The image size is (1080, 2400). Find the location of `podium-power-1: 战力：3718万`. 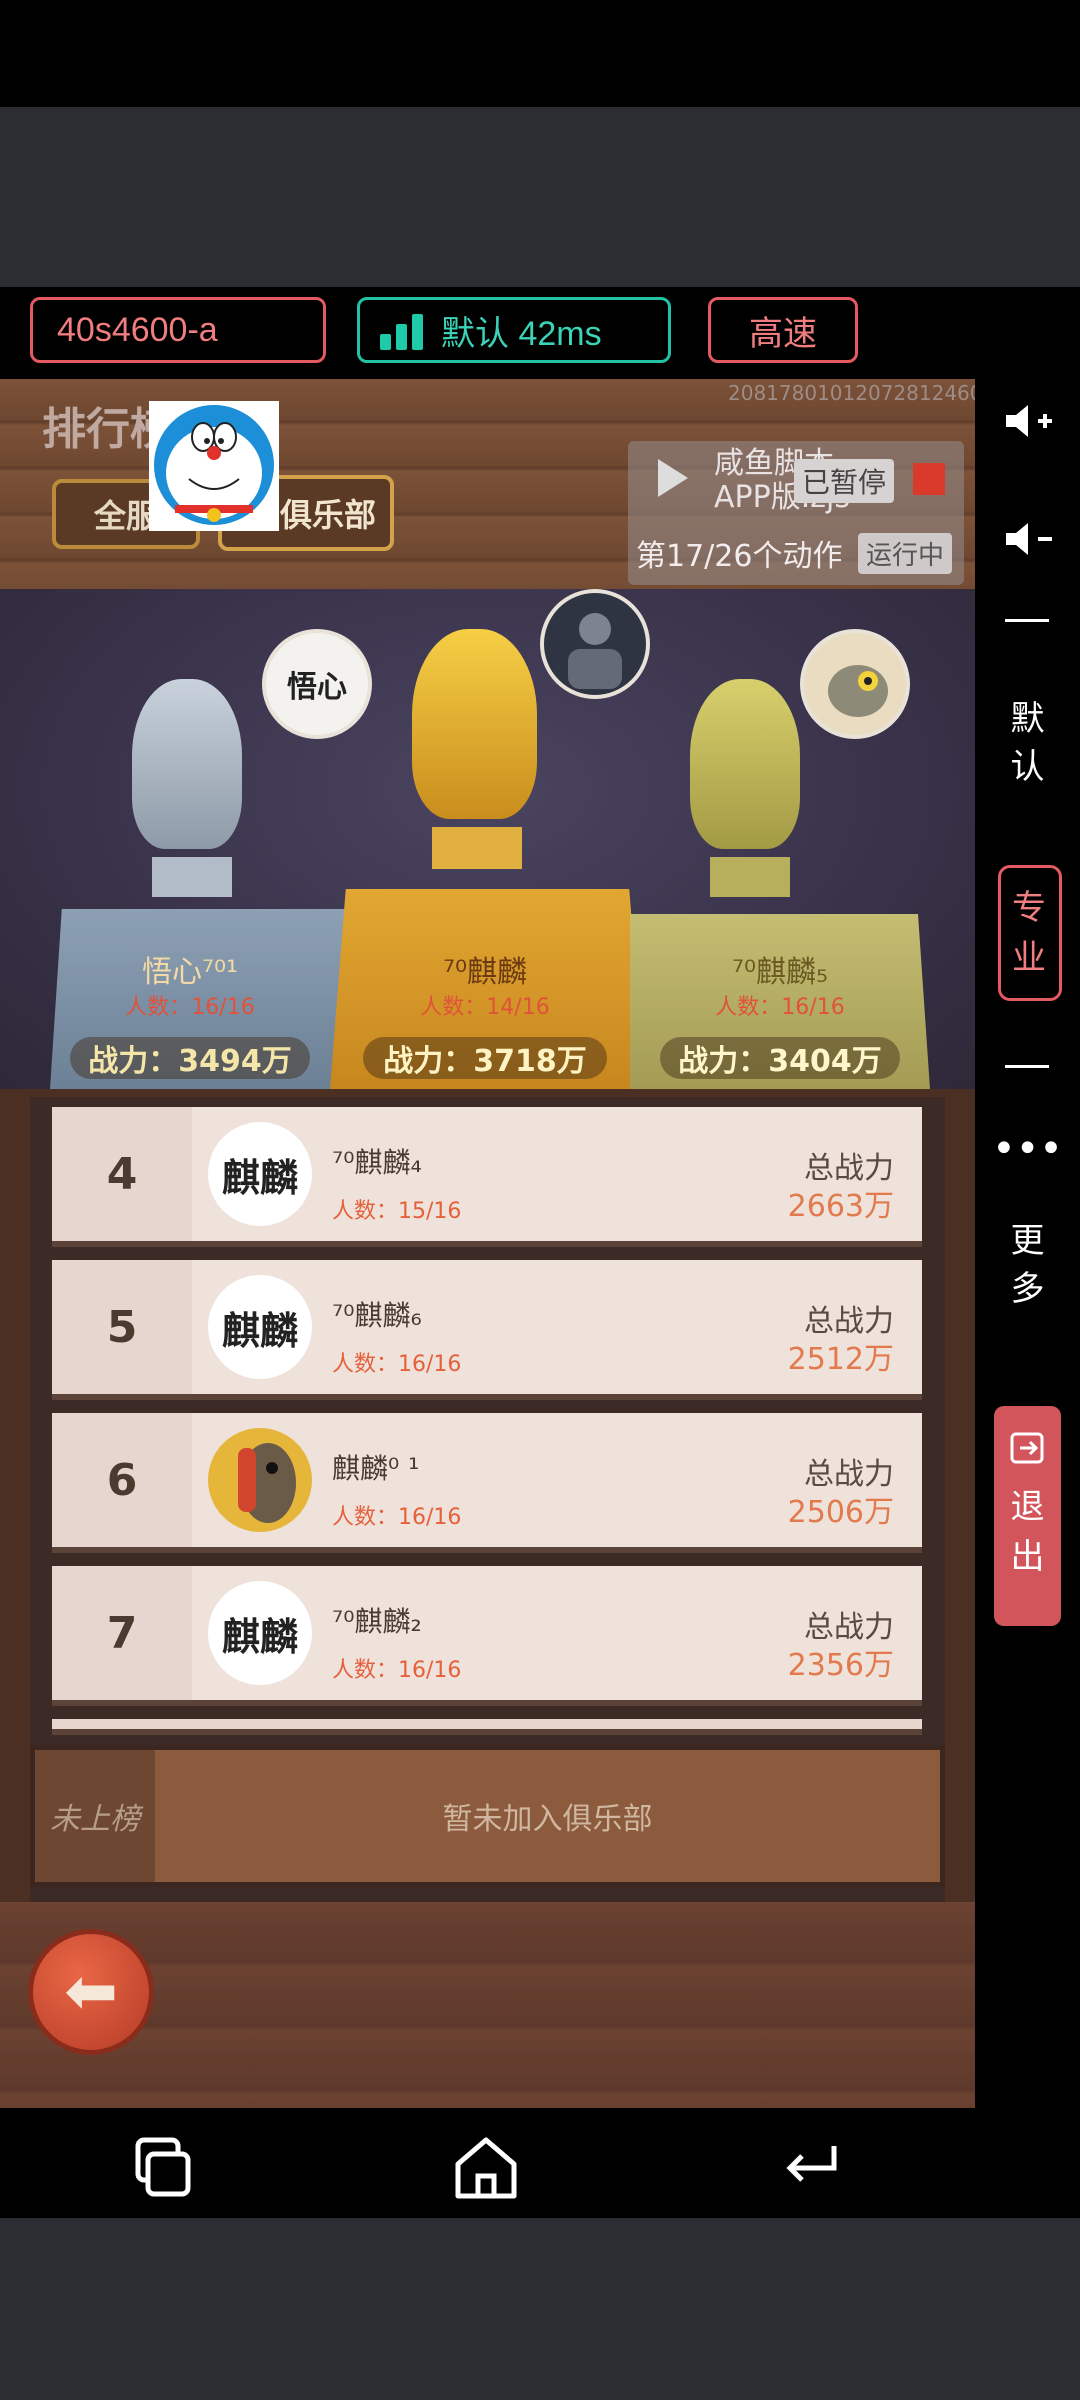

podium-power-1: 战力：3718万 is located at coordinates (485, 1058).